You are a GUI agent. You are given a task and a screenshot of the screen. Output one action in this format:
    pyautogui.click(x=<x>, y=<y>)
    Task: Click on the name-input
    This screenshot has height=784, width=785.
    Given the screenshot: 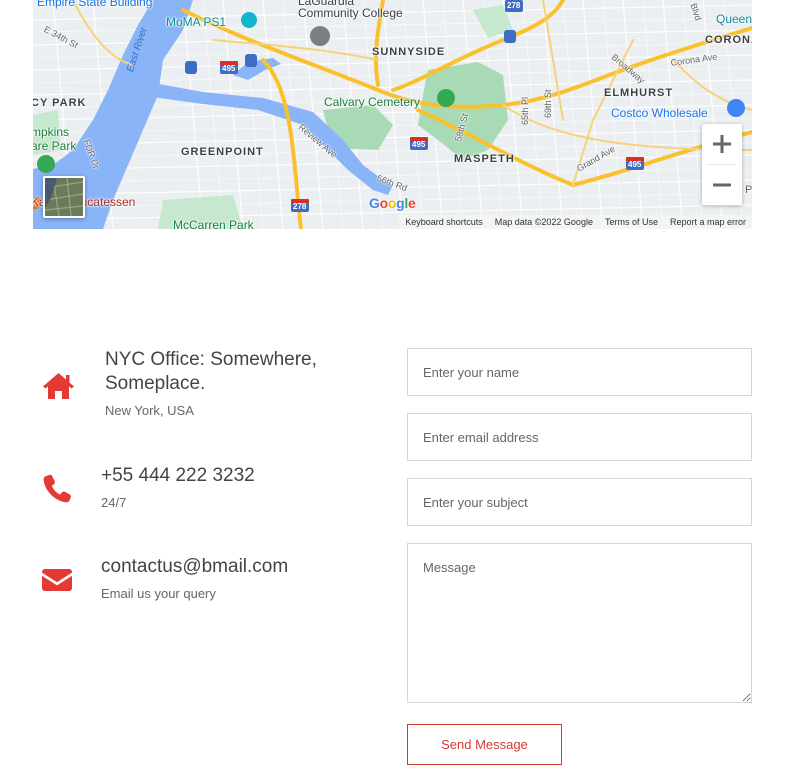 What is the action you would take?
    pyautogui.click(x=579, y=372)
    